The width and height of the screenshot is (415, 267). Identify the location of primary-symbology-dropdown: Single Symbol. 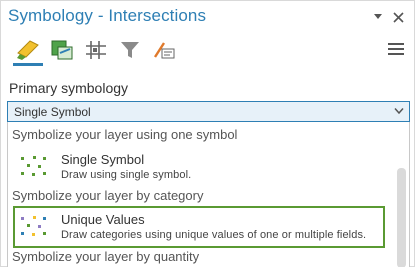
(208, 111).